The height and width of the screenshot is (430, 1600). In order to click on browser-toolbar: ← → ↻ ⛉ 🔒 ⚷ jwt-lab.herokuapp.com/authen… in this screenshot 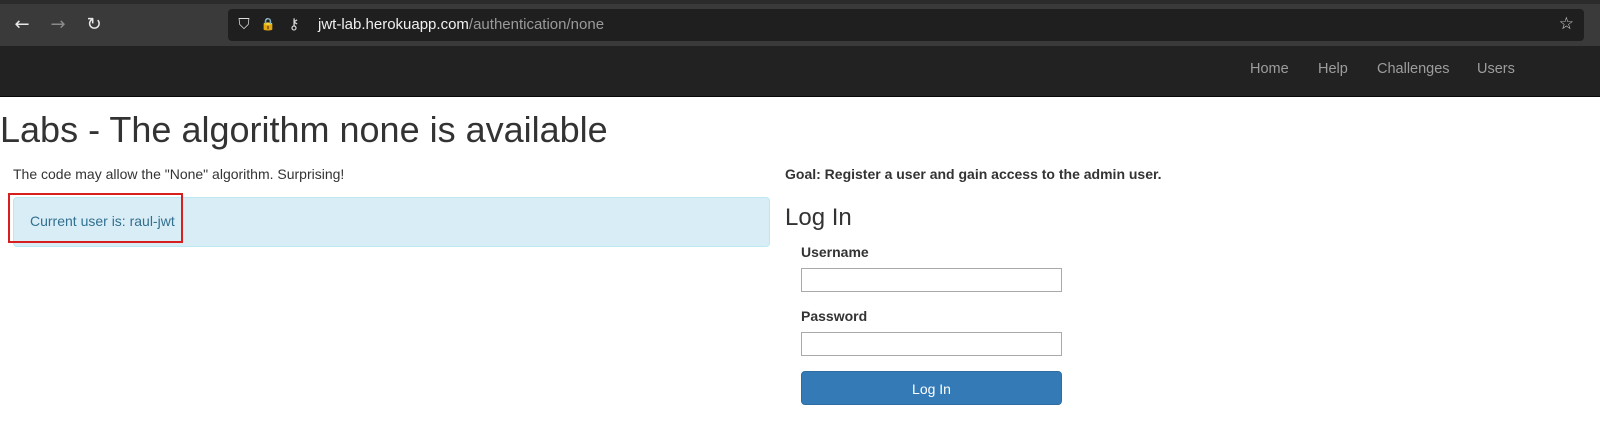, I will do `click(800, 23)`.